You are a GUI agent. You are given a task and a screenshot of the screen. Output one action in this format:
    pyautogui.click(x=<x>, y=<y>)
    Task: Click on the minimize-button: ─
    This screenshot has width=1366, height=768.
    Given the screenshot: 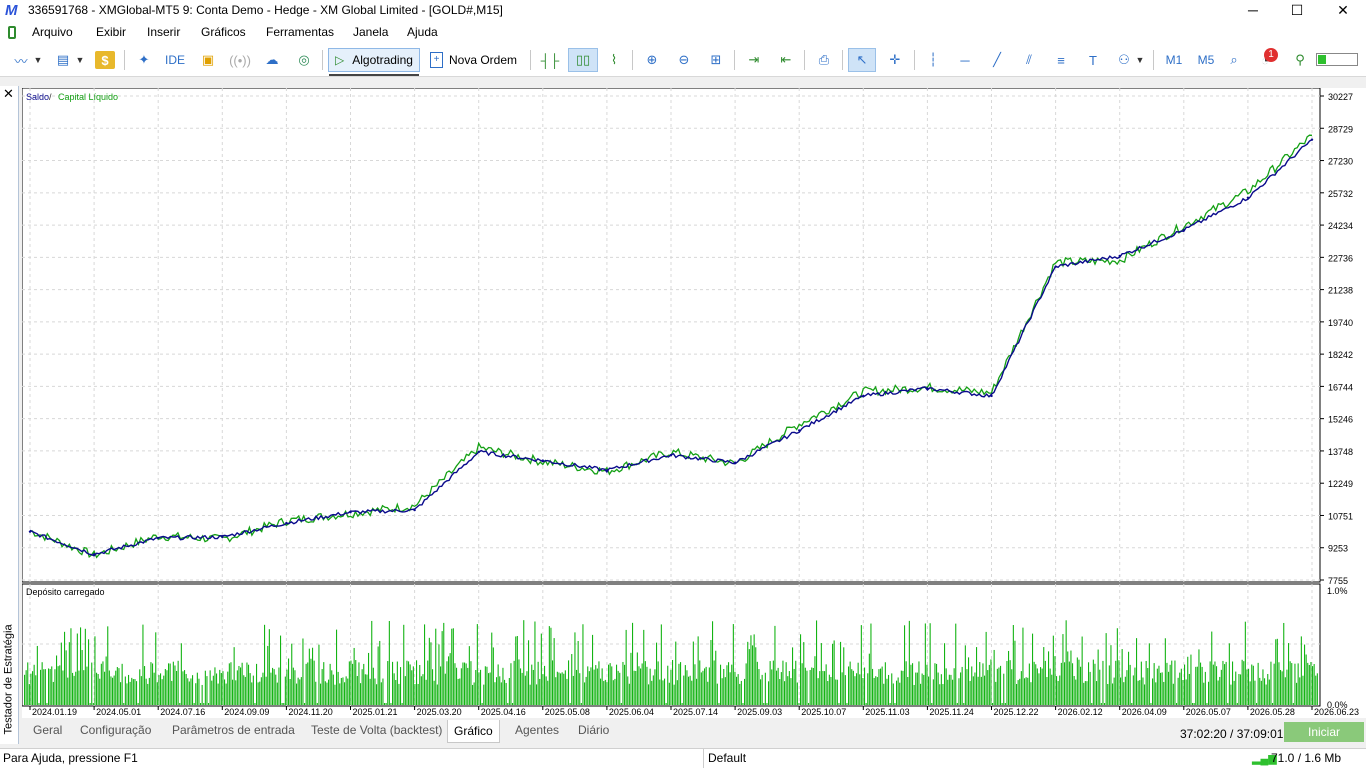 What is the action you would take?
    pyautogui.click(x=1253, y=11)
    